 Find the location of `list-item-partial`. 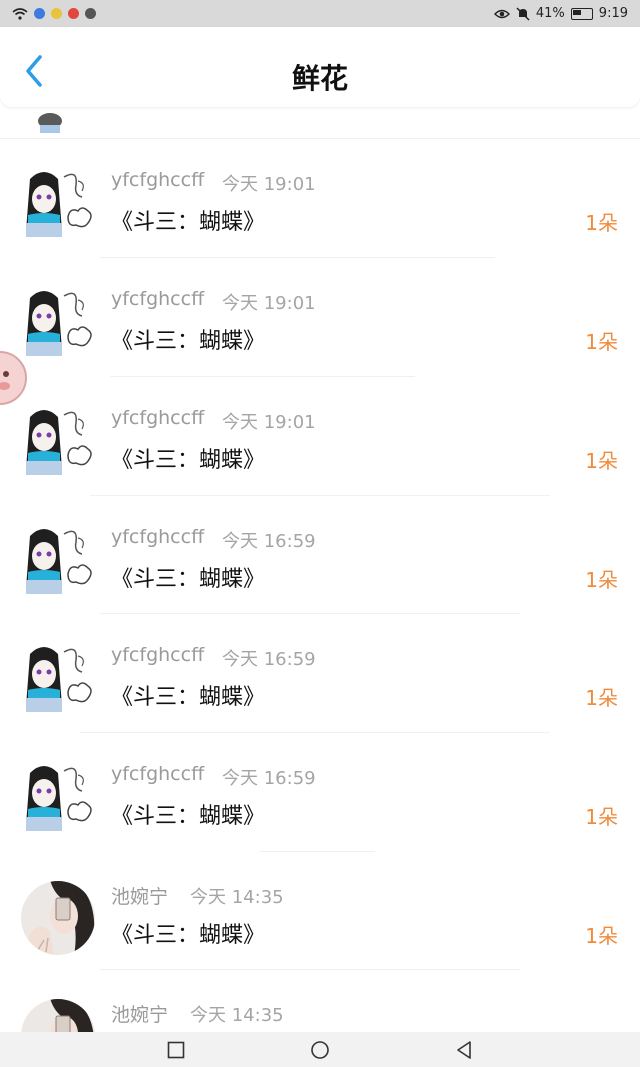

list-item-partial is located at coordinates (320, 122).